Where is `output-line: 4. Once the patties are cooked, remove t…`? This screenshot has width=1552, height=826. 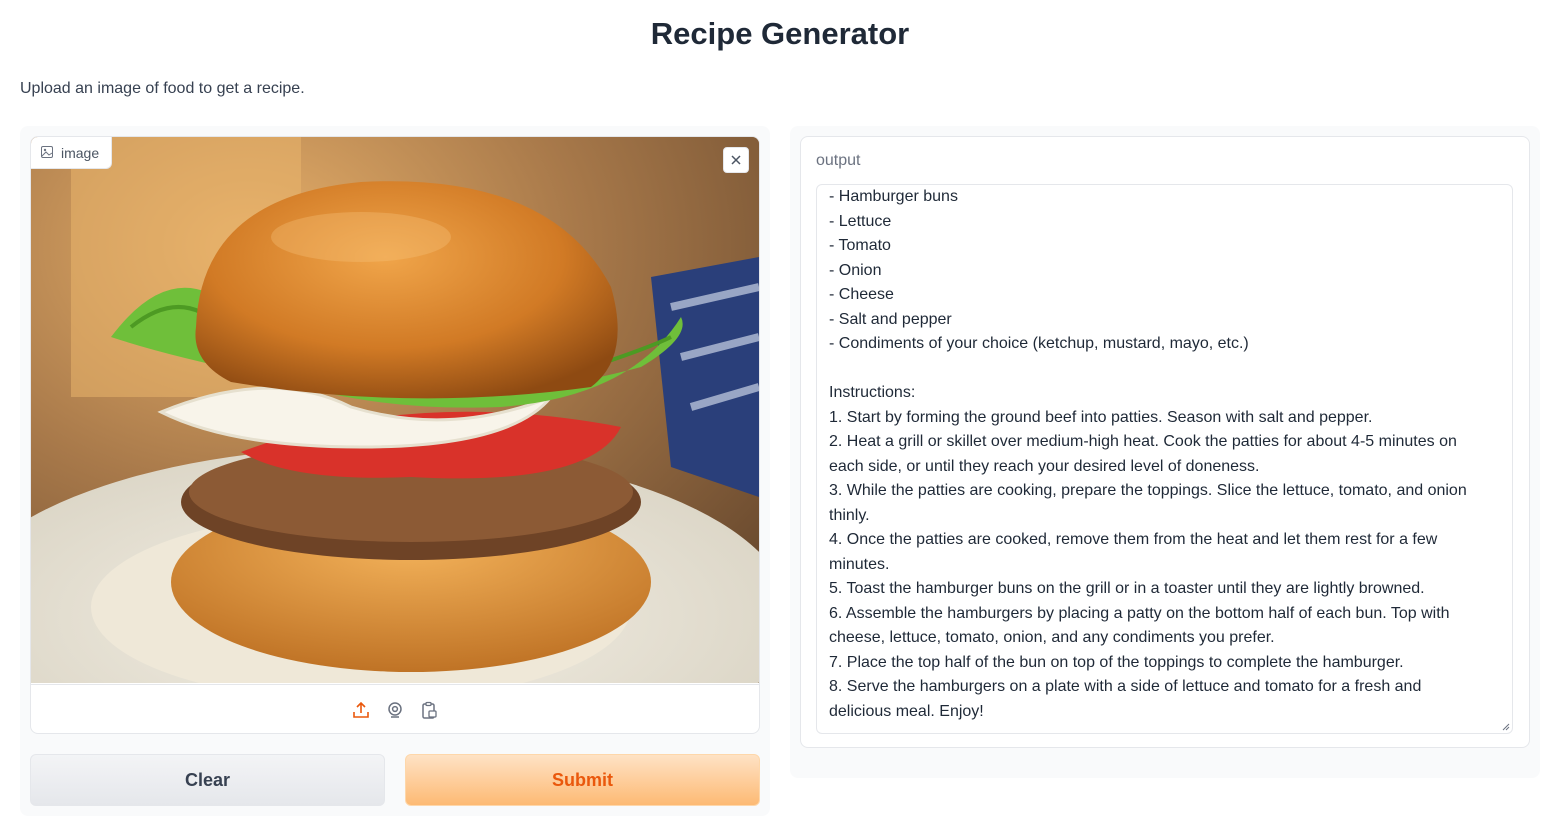
output-line: 4. Once the patties are cooked, remove t… is located at coordinates (1133, 539).